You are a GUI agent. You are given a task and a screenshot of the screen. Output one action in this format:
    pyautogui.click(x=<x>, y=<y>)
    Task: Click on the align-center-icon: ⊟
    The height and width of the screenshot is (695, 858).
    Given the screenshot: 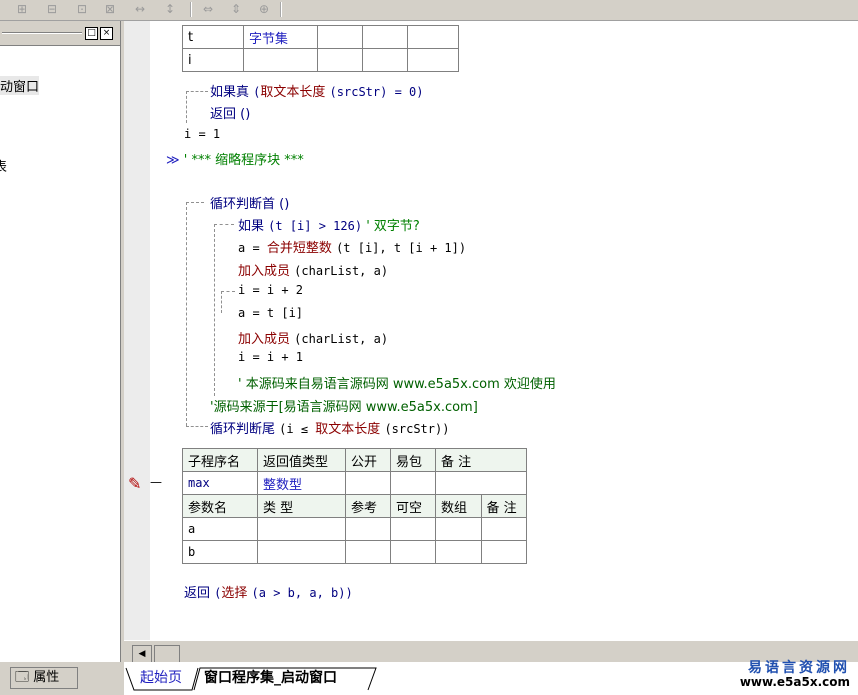 What is the action you would take?
    pyautogui.click(x=52, y=9)
    